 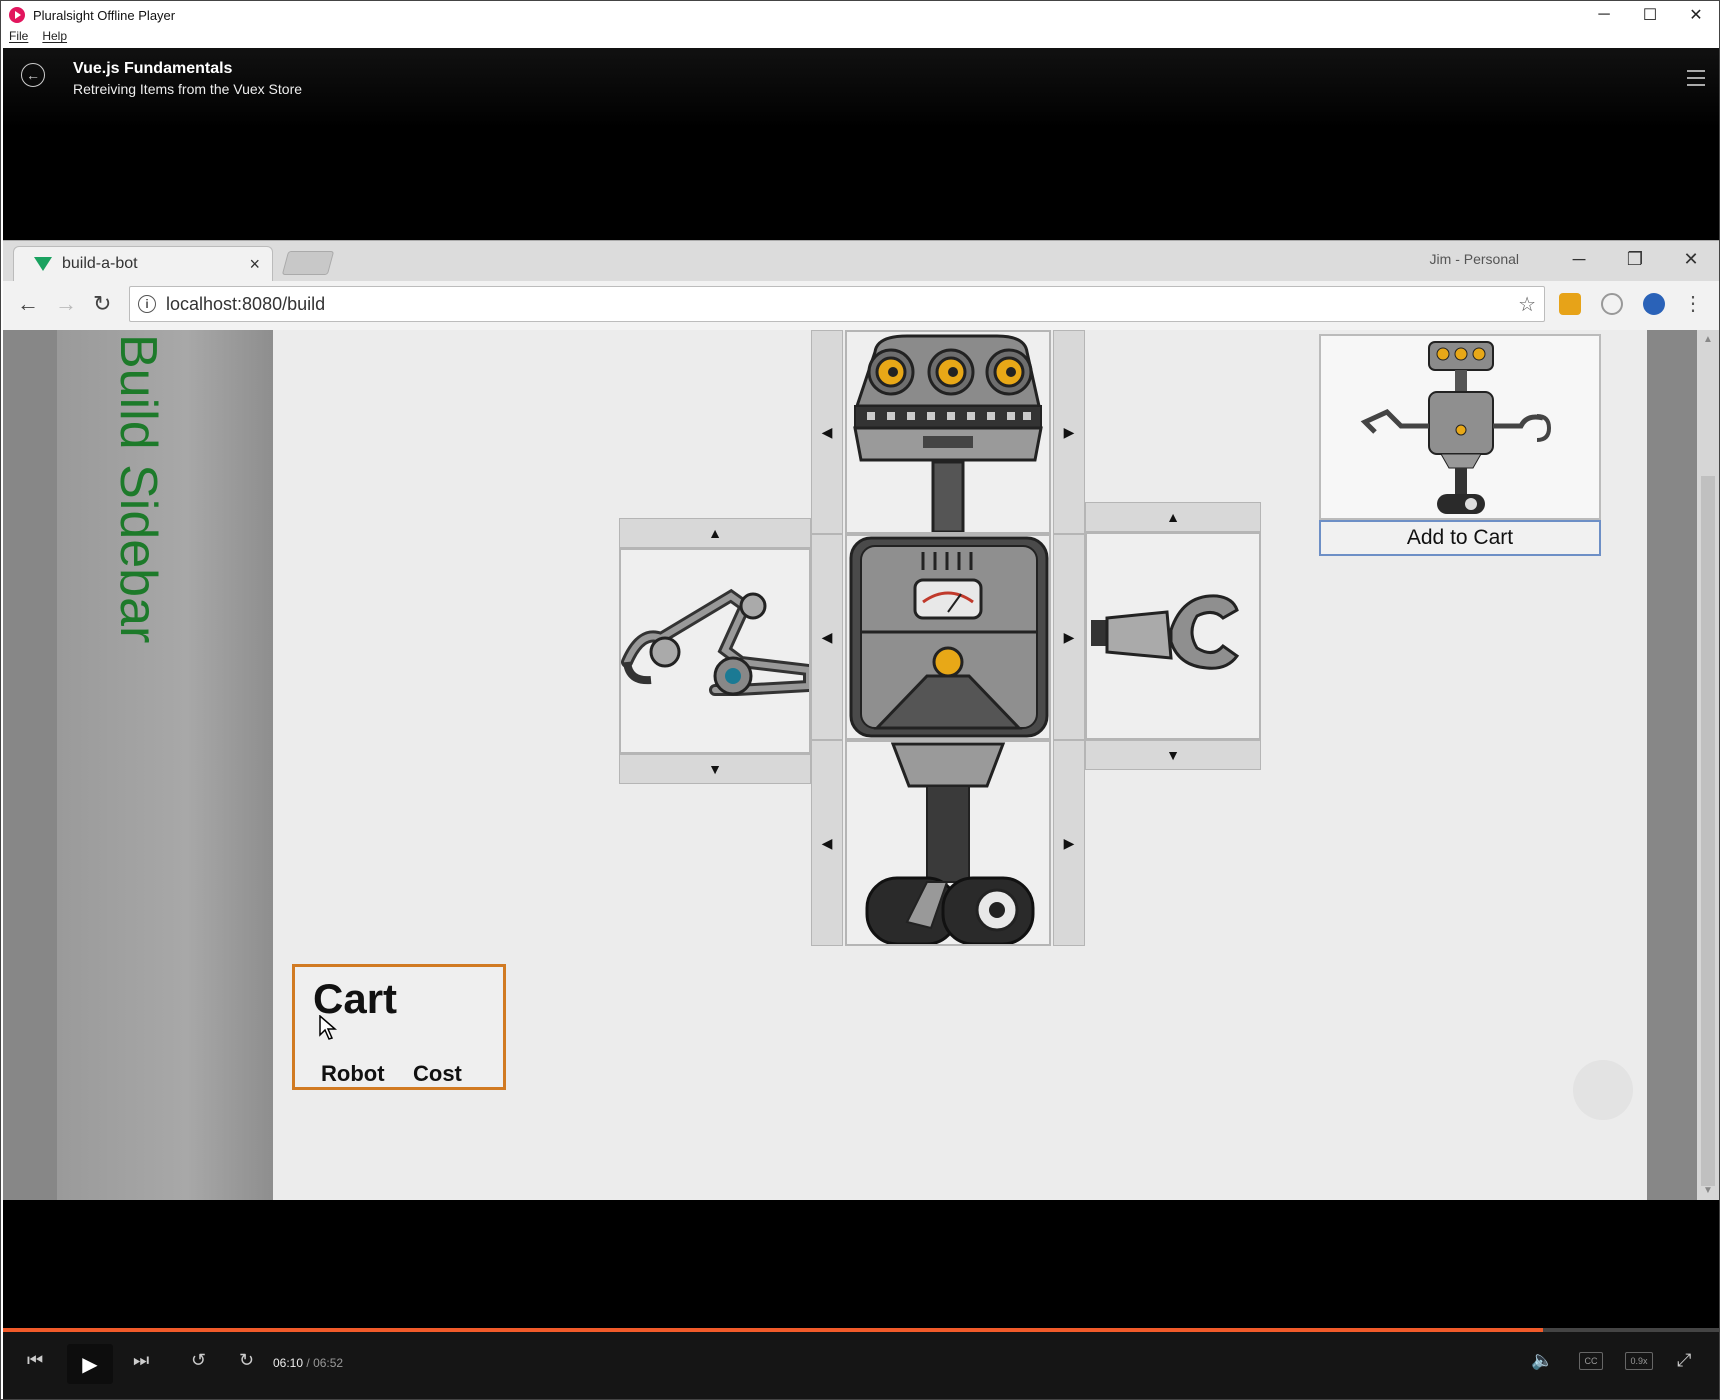 I want to click on browser-close-button: ✕, so click(x=1691, y=259).